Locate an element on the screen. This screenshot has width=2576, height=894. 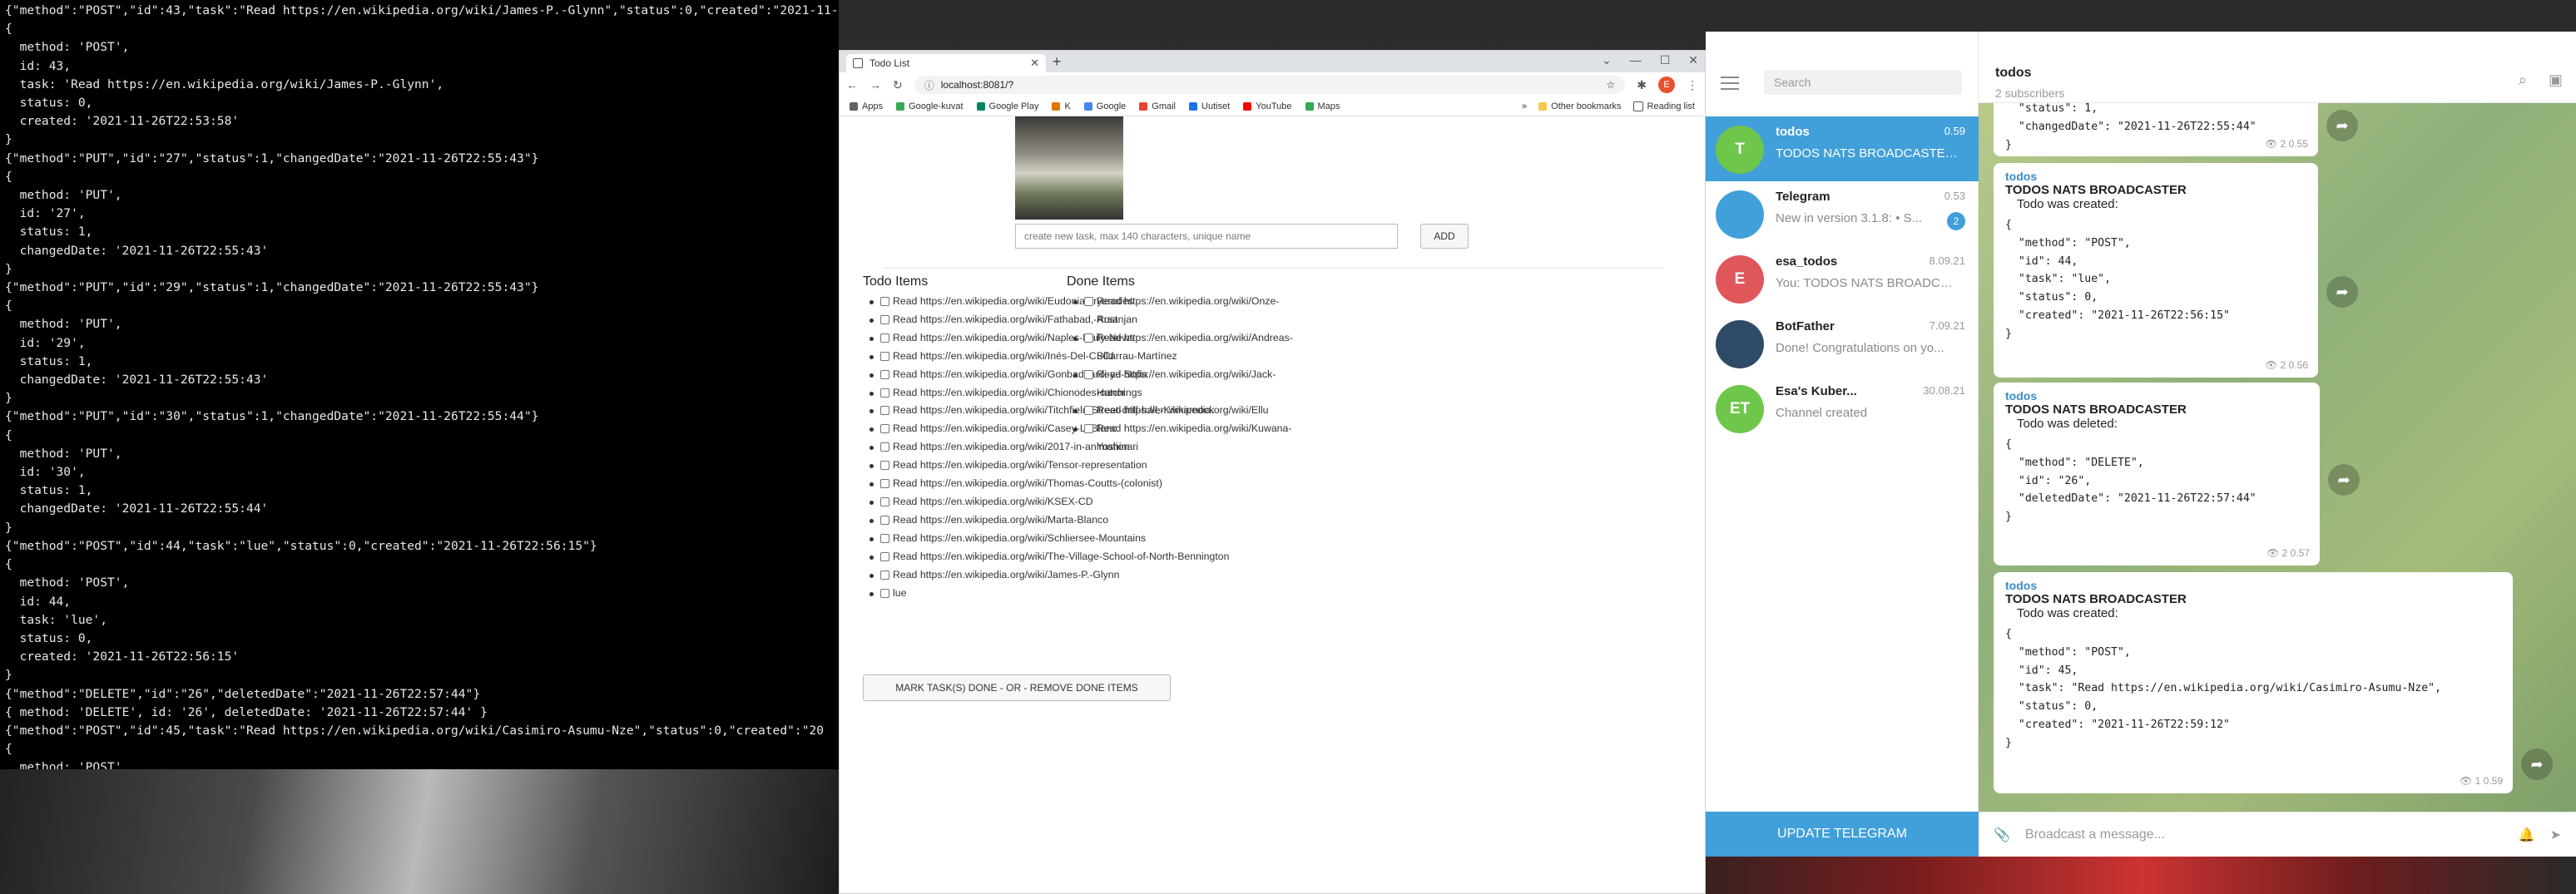
profile-avatar: E is located at coordinates (1666, 85).